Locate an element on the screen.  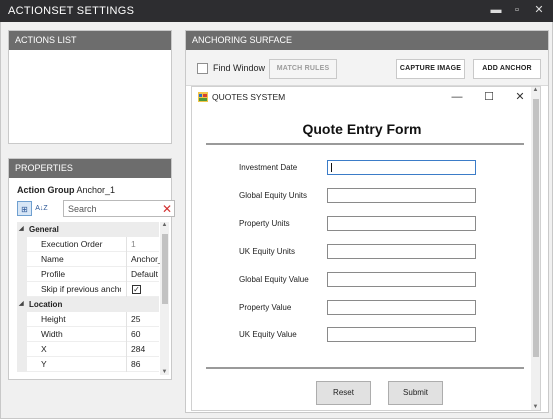
property-row-width: Width 60 is located at coordinates (88, 334).